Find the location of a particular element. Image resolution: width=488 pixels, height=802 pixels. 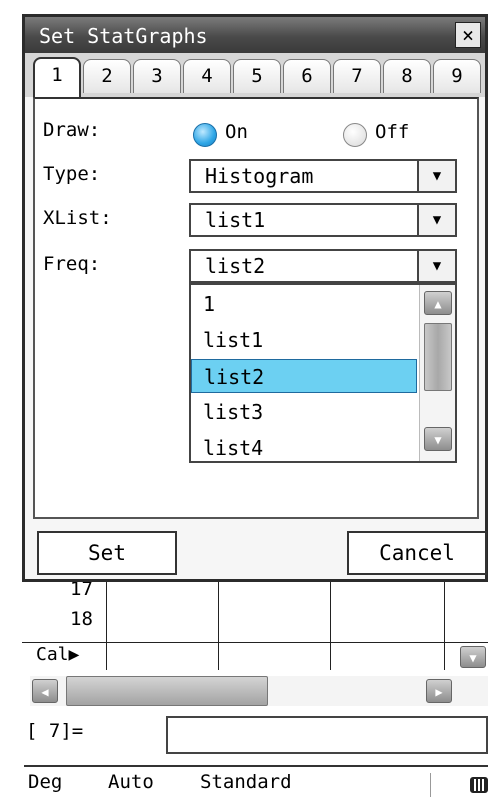

horizontal-scroll-thumb is located at coordinates (167, 691).